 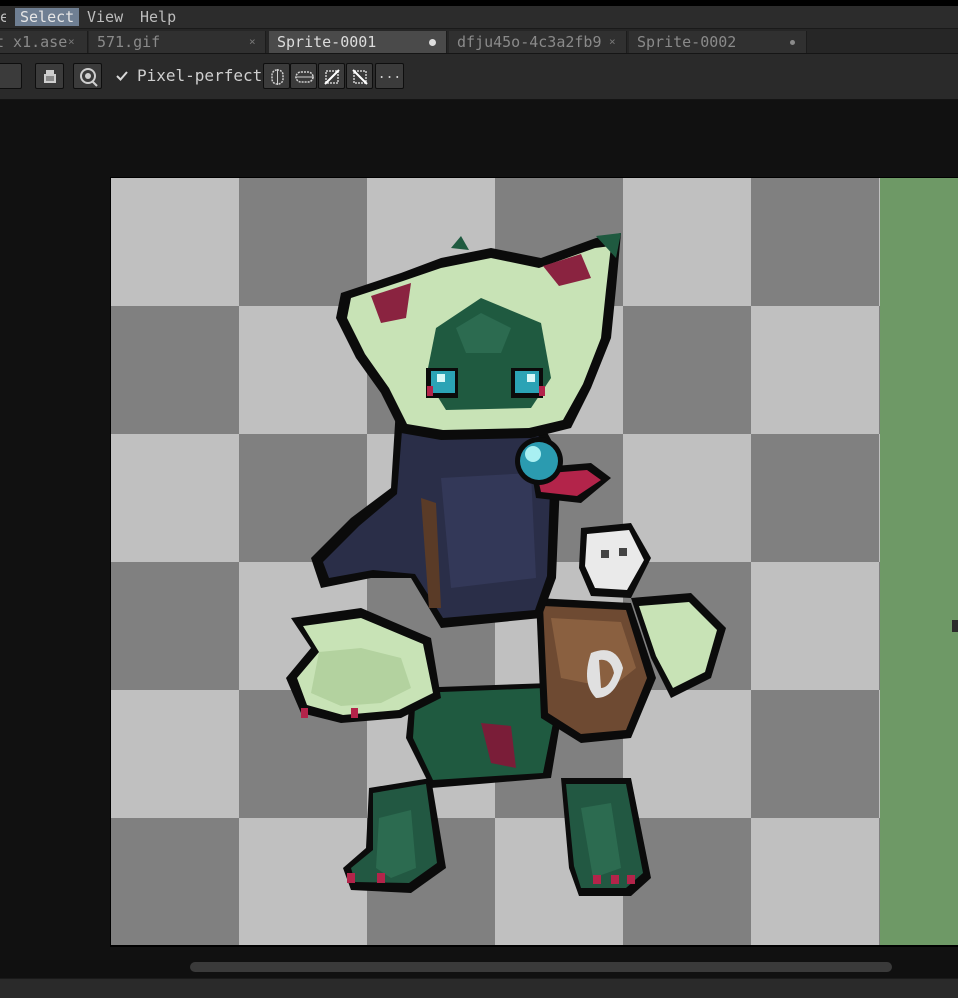 I want to click on tab-dfju45o: dfju45o-4c3a2fb9 ×, so click(x=538, y=42).